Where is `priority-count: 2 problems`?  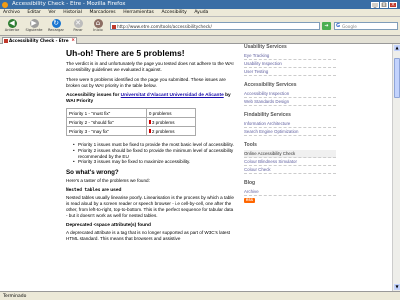
priority-count: 2 problems is located at coordinates (163, 131).